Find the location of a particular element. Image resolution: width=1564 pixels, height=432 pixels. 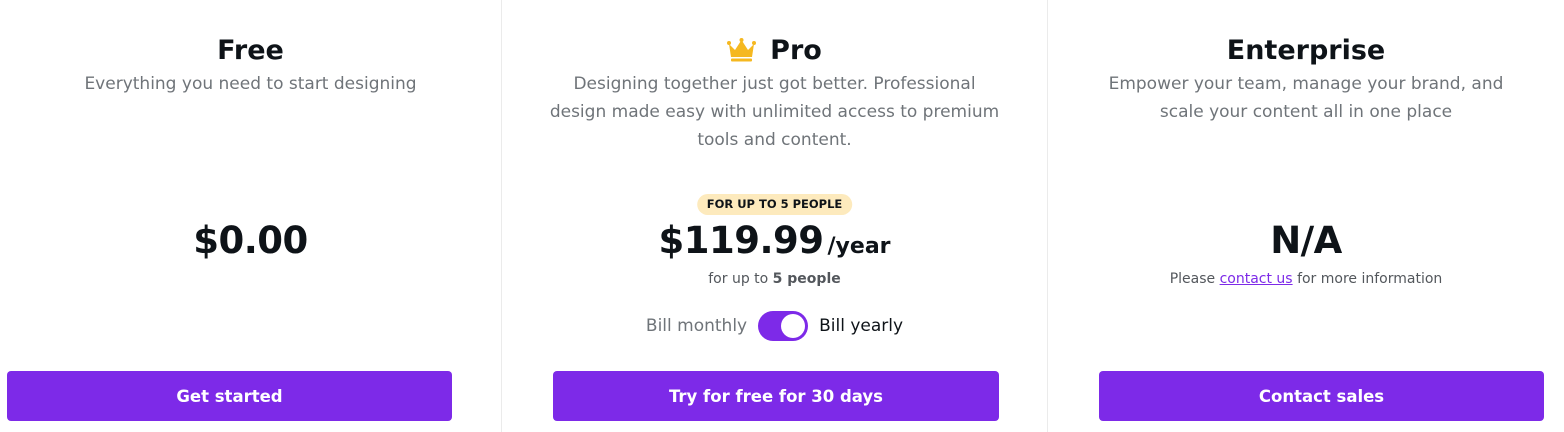

get-started-button: Get started is located at coordinates (229, 396).